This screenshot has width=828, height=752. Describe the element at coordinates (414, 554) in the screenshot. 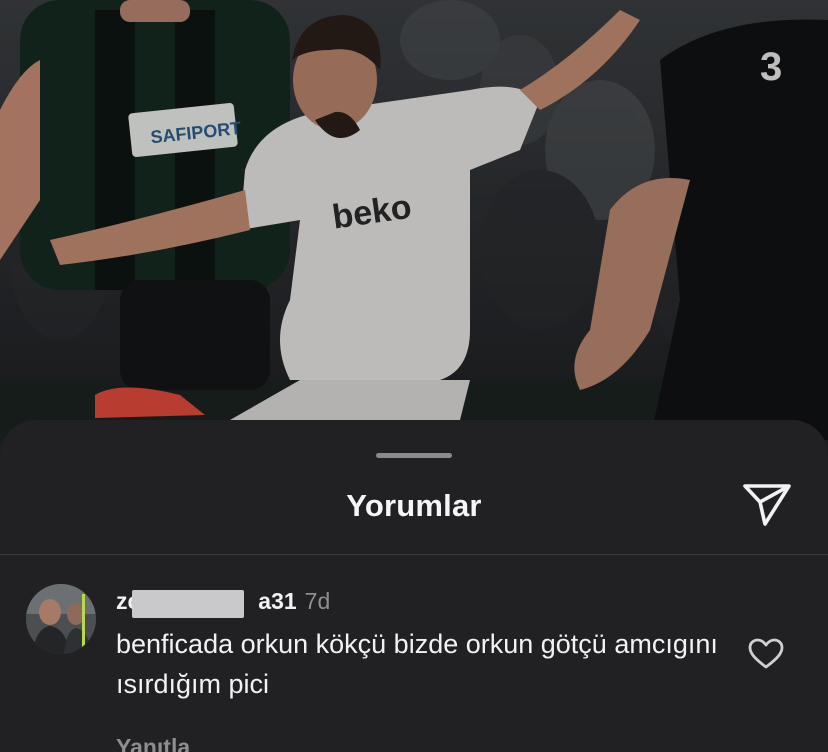

I see `header-divider` at that location.